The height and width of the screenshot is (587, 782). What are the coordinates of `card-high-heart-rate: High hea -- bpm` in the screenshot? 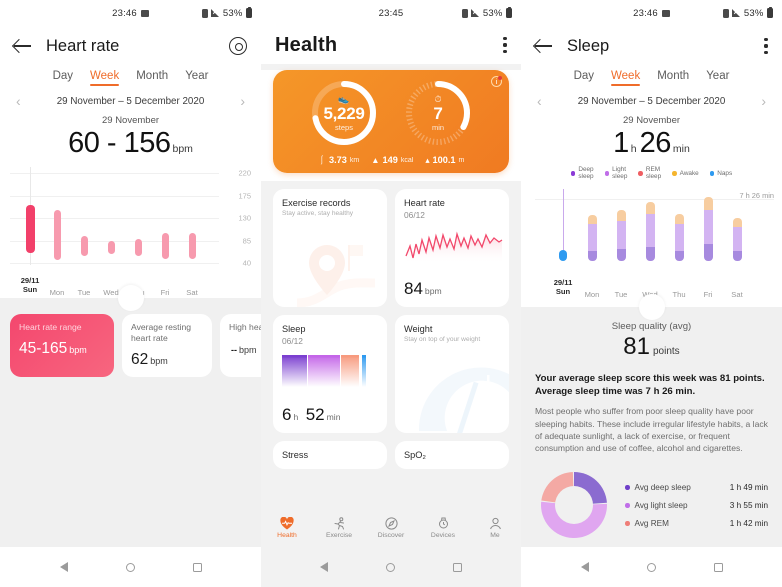 It's located at (240, 346).